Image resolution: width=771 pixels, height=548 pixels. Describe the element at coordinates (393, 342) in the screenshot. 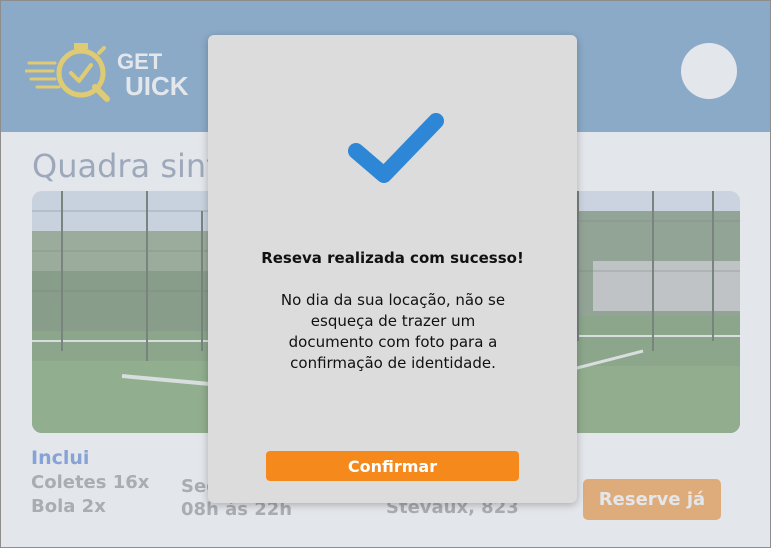

I see `modal-body-line: documento com foto para a` at that location.